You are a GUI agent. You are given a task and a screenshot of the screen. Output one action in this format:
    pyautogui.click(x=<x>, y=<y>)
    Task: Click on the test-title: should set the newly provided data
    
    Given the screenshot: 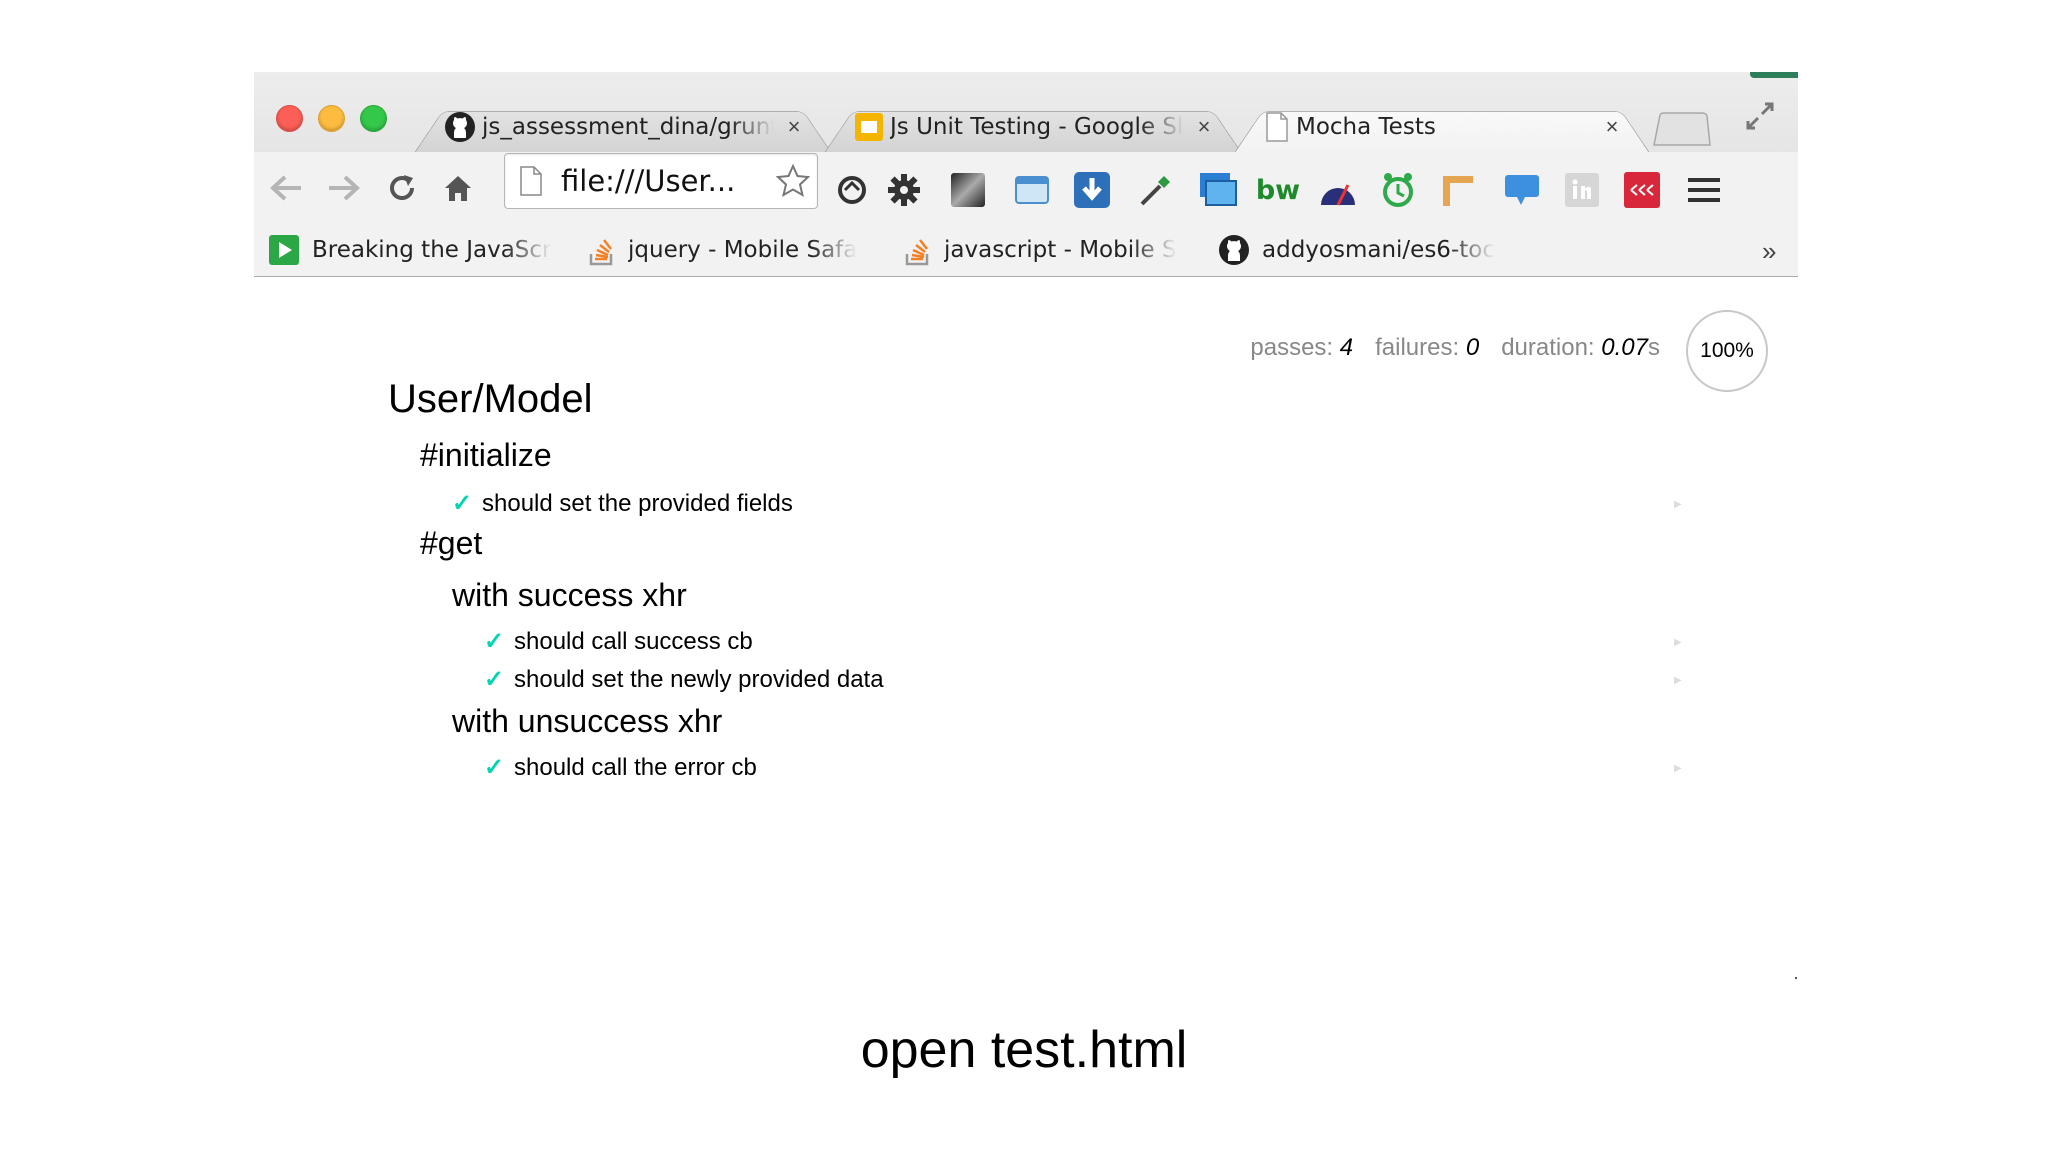 What is the action you would take?
    pyautogui.click(x=699, y=679)
    